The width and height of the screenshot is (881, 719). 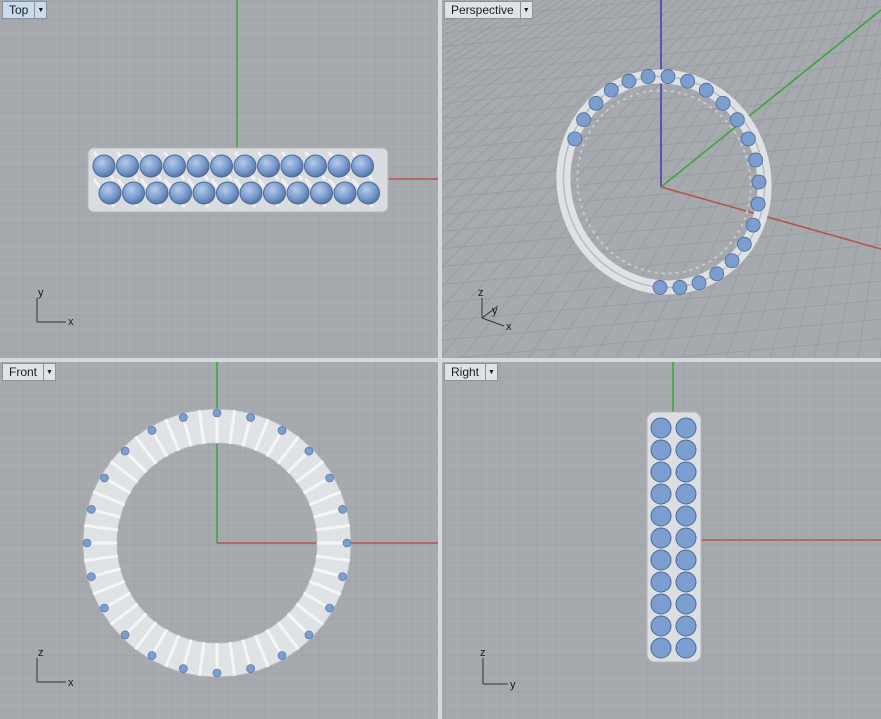 What do you see at coordinates (19, 10) in the screenshot?
I see `viewport-title: Top` at bounding box center [19, 10].